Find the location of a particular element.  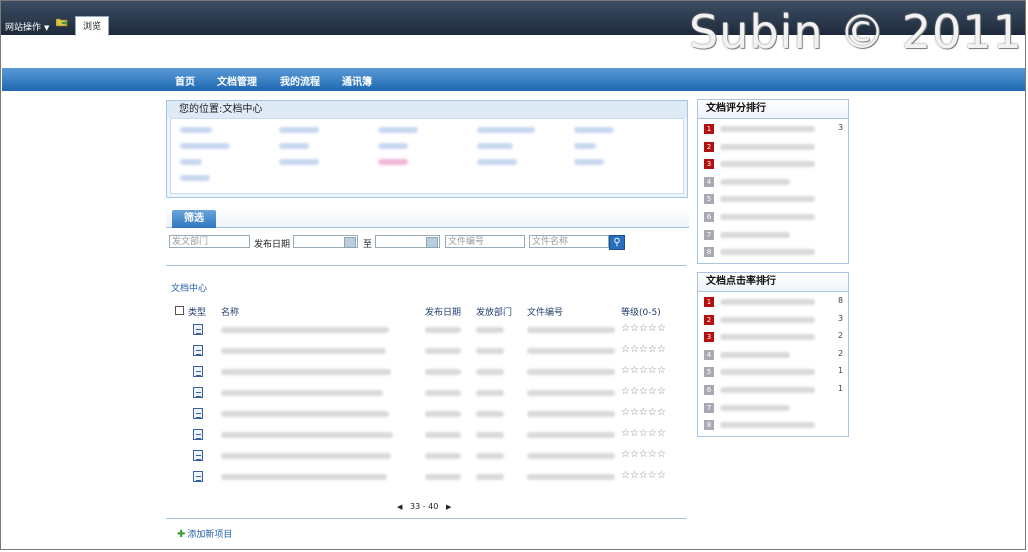

end-date-input is located at coordinates (407, 241).